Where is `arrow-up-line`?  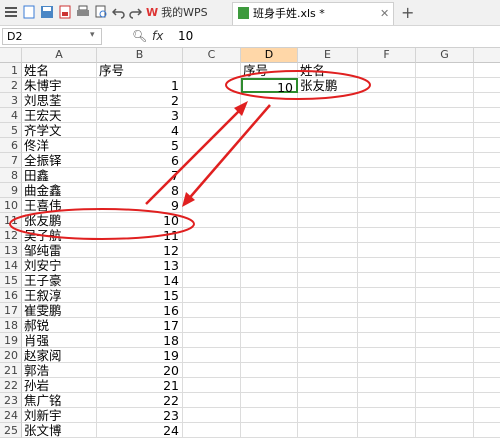
arrow-up-line is located at coordinates (195, 155).